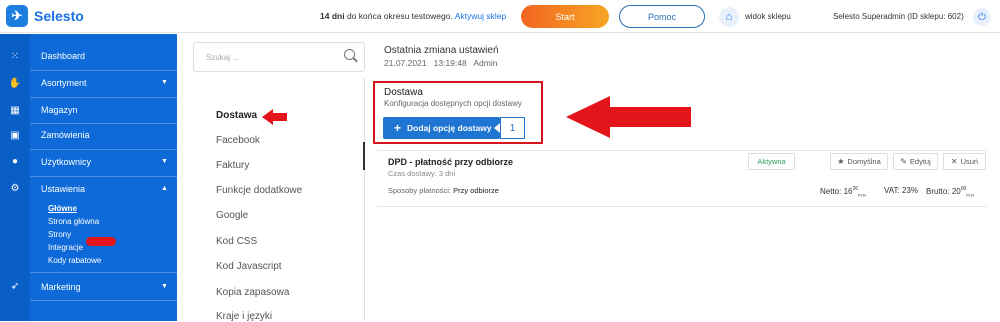 This screenshot has height=322, width=1000. Describe the element at coordinates (892, 190) in the screenshot. I see `vat-label: VAT:` at that location.